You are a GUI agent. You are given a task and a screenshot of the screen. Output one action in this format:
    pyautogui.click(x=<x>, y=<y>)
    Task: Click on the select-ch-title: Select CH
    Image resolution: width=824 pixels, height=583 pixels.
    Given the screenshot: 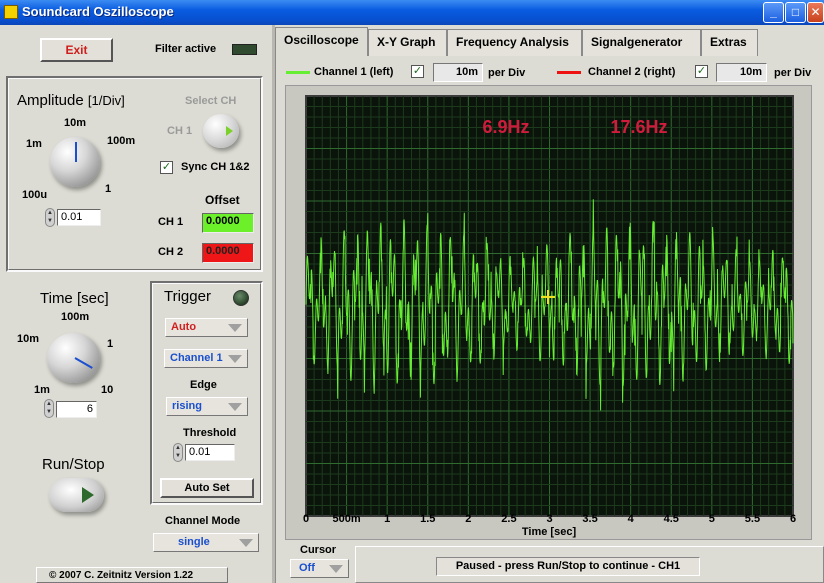 What is the action you would take?
    pyautogui.click(x=211, y=101)
    